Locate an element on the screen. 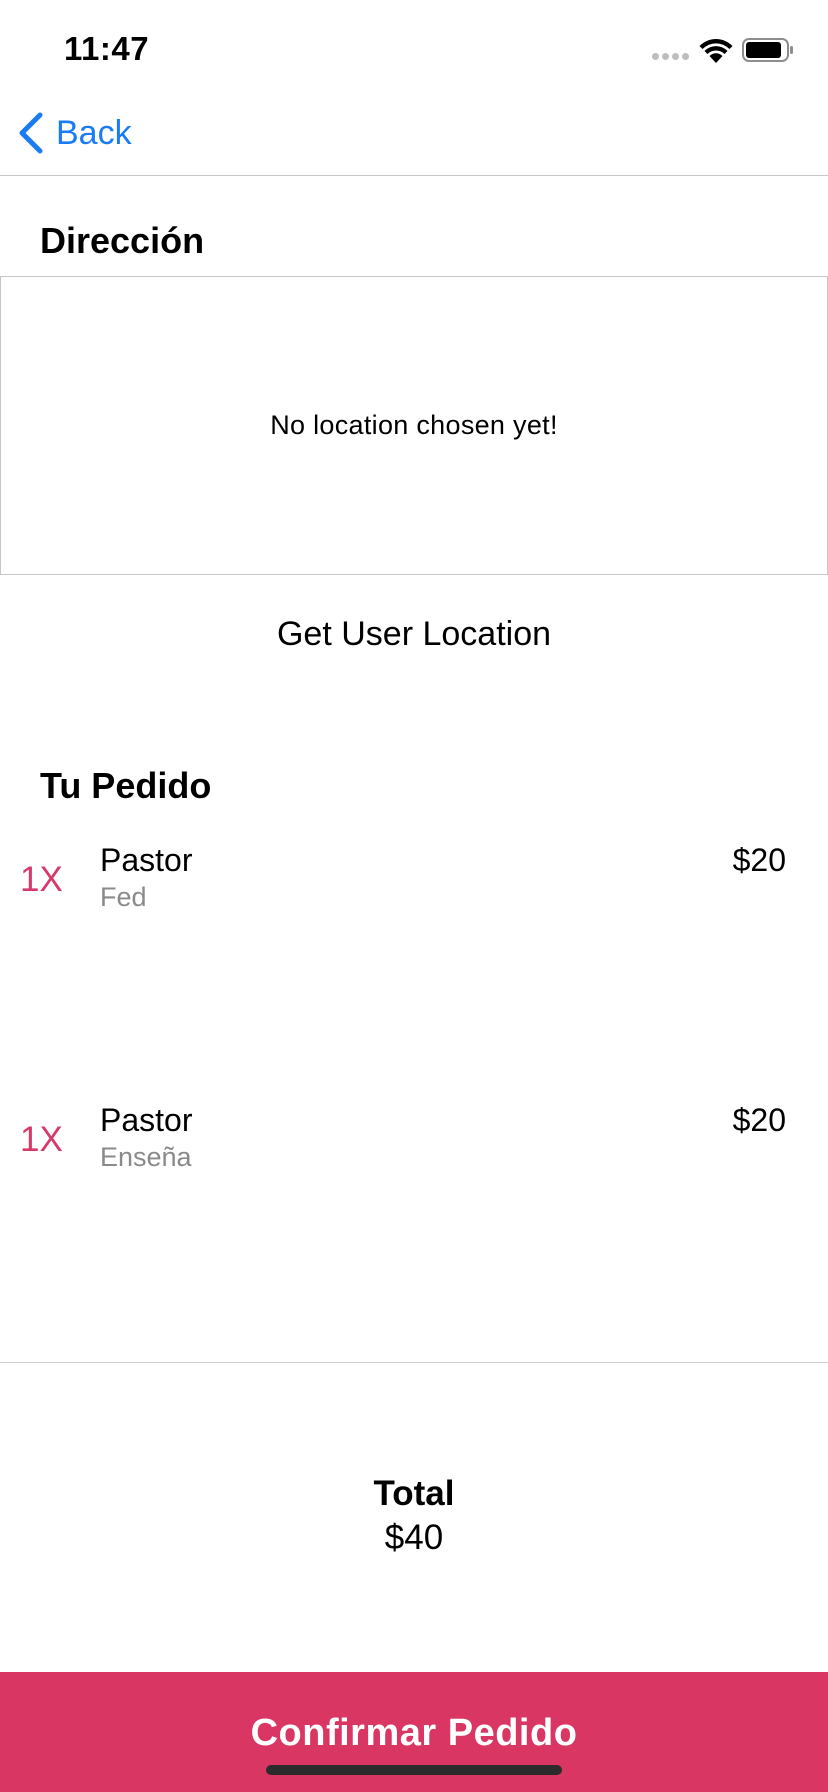 The width and height of the screenshot is (828, 1792). total-divider is located at coordinates (414, 1362).